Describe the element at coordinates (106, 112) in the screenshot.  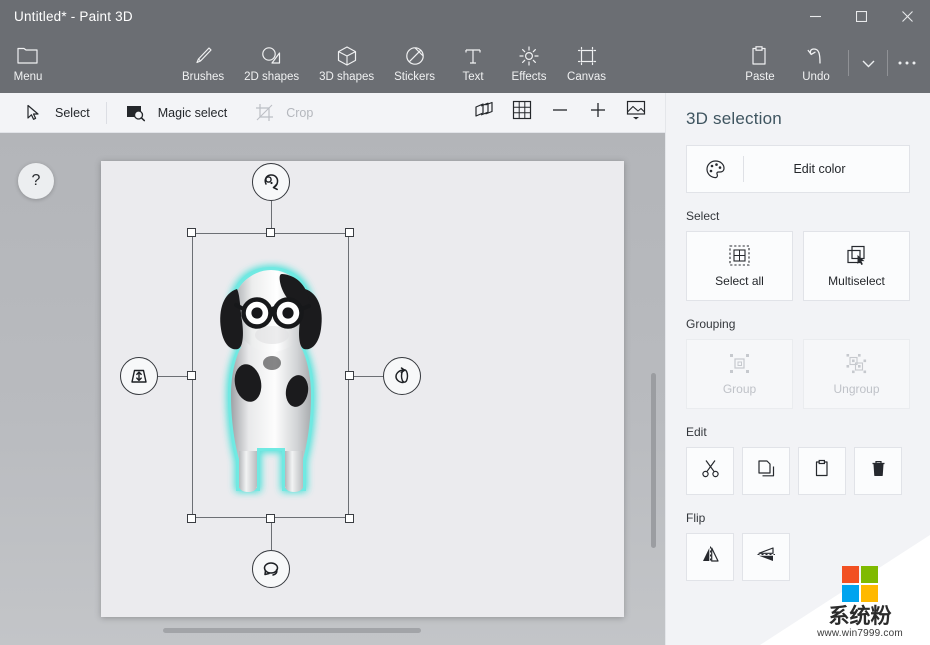
I see `subbar-divider` at that location.